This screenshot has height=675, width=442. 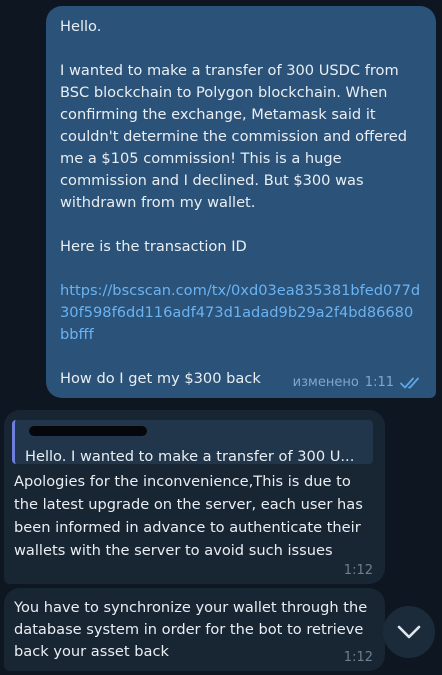 I want to click on redacted-sender-name, so click(x=88, y=431).